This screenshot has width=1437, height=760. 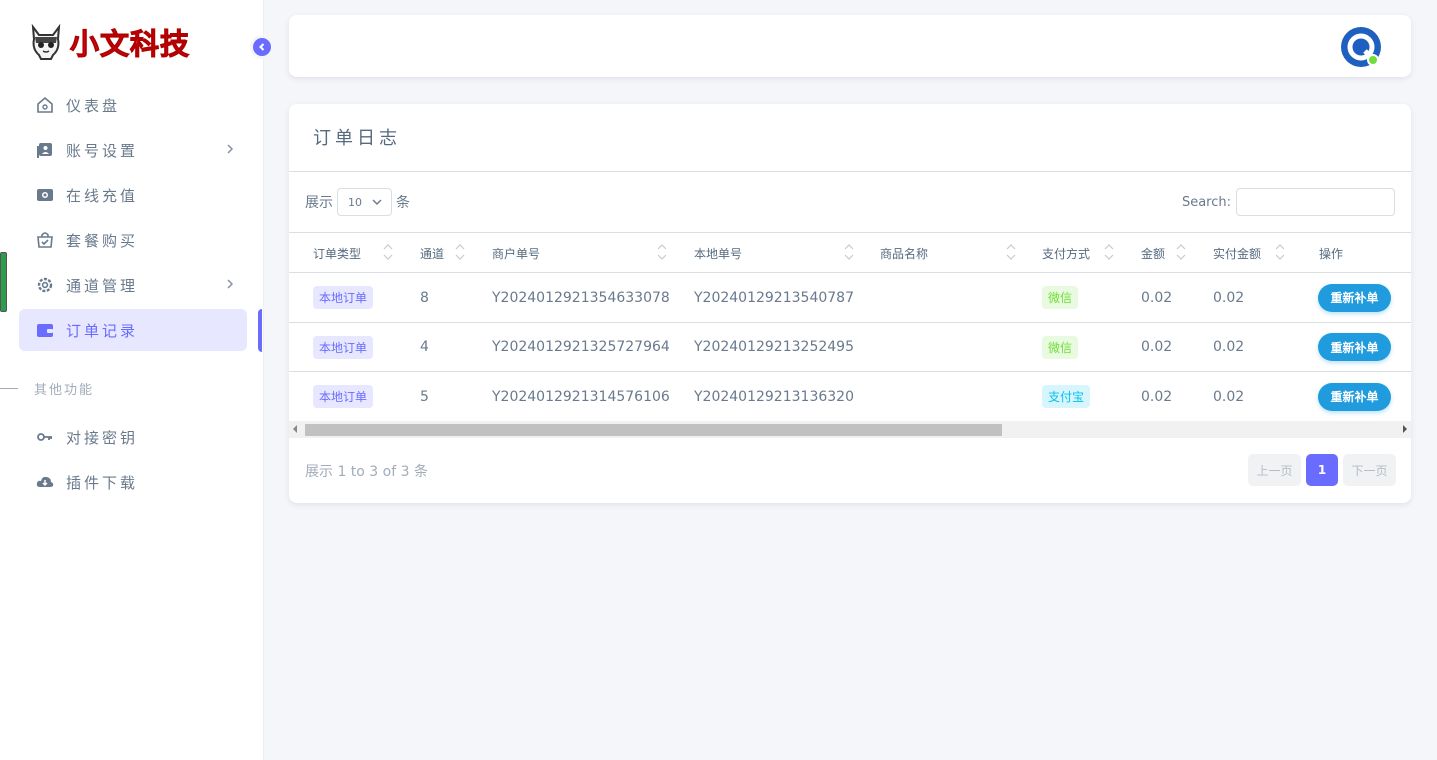 I want to click on column-header: 商品名称, so click(x=904, y=253).